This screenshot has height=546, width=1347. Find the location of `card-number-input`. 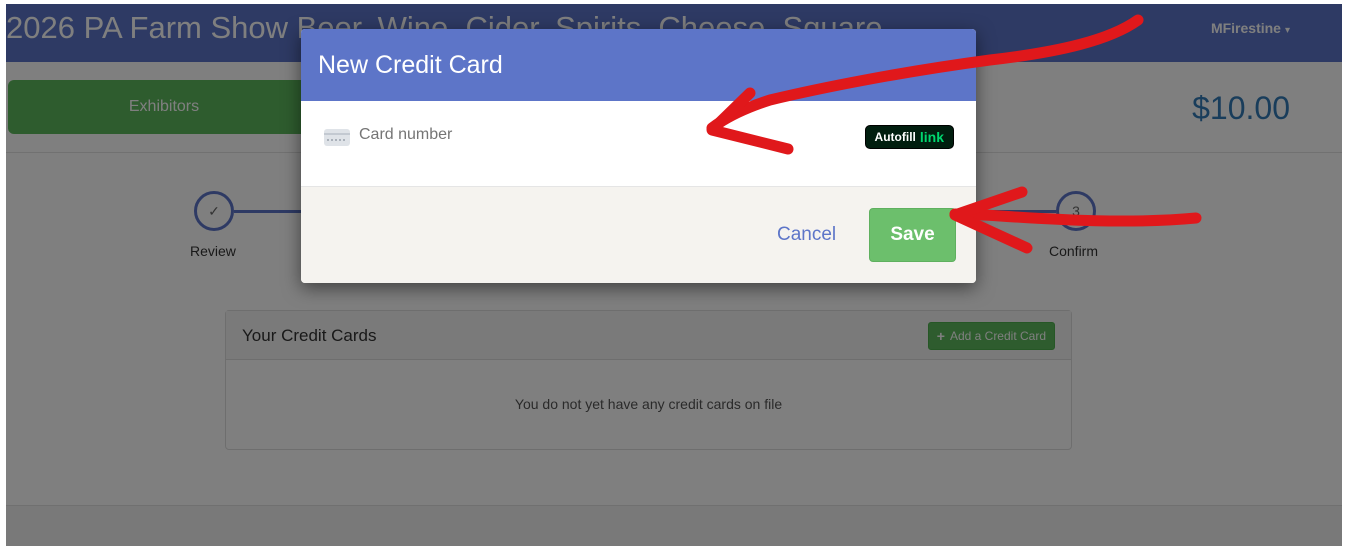

card-number-input is located at coordinates (509, 135).